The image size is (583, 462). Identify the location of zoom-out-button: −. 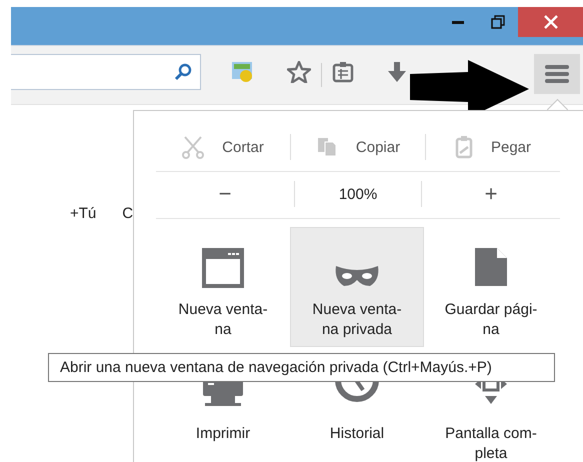
(225, 194).